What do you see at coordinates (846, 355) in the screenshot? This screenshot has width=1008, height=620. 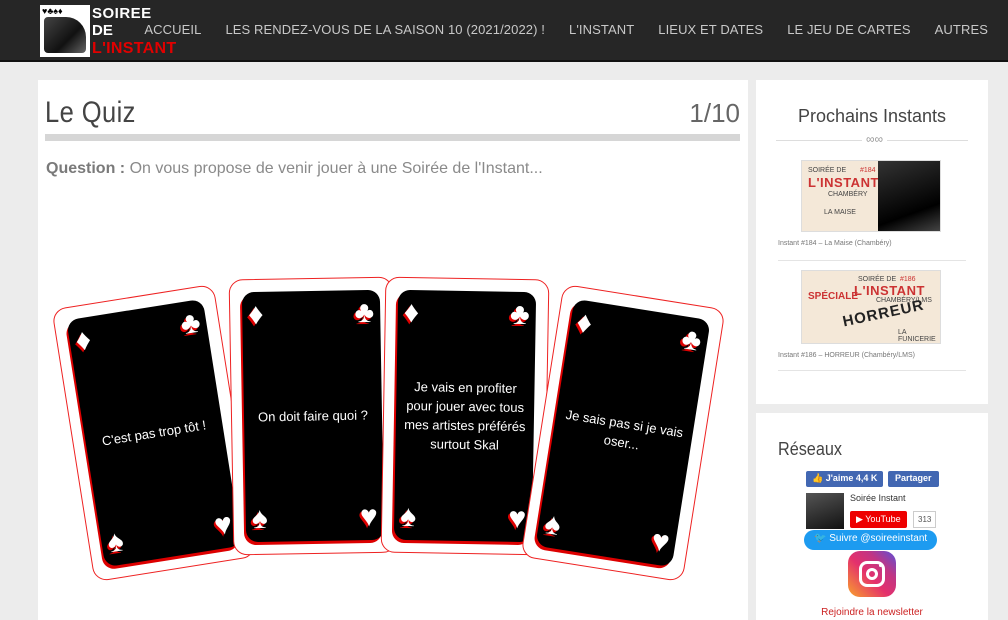 I see `event-caption-186: Instant #186 – HORREUR (Chambéry/LMS)` at bounding box center [846, 355].